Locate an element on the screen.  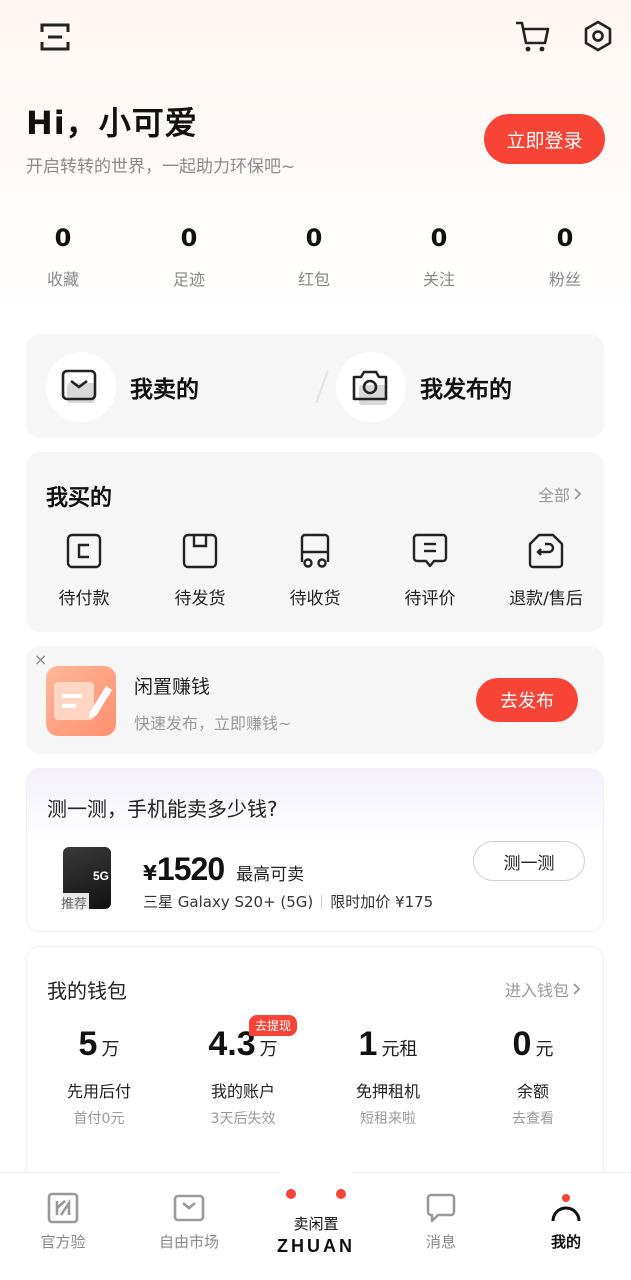
wallet-number: 5 is located at coordinates (88, 1044).